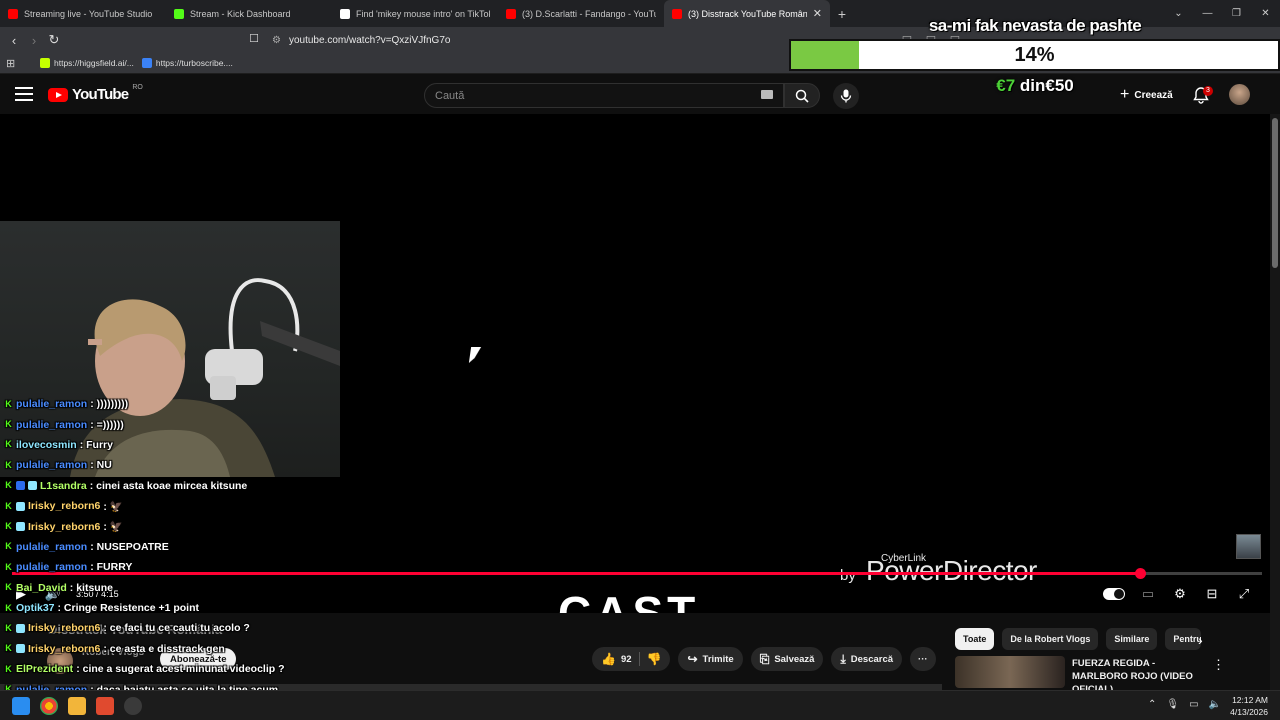 This screenshot has height=720, width=1280. What do you see at coordinates (542, 40) in the screenshot?
I see `omnibox: ⚙ youtube.com/watch?v=QxziVJfnG7o` at bounding box center [542, 40].